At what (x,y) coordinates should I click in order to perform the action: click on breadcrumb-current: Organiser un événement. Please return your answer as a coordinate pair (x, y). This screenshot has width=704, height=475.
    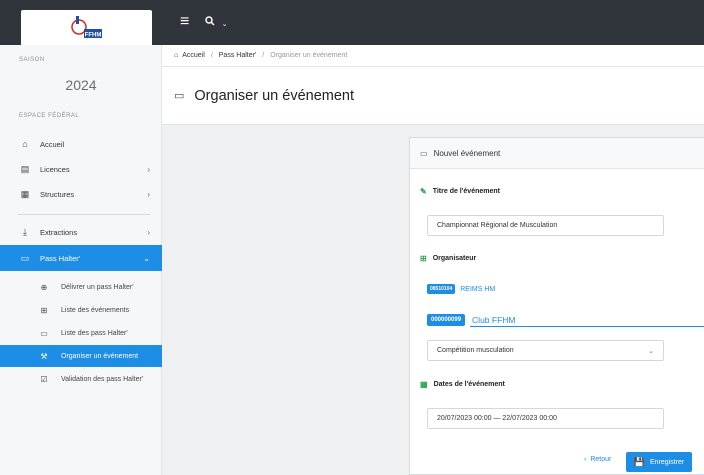
    Looking at the image, I should click on (309, 55).